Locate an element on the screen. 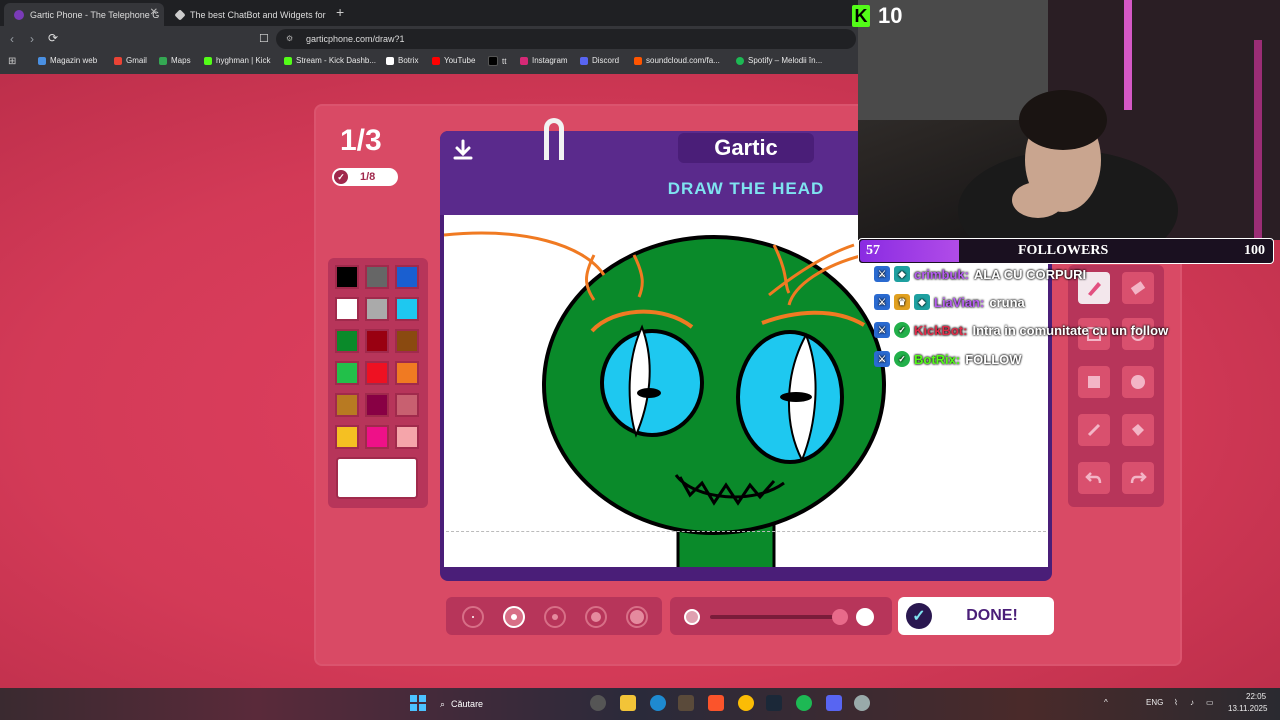 Image resolution: width=1280 pixels, height=720 pixels. chat-username: KickBot: is located at coordinates (941, 330).